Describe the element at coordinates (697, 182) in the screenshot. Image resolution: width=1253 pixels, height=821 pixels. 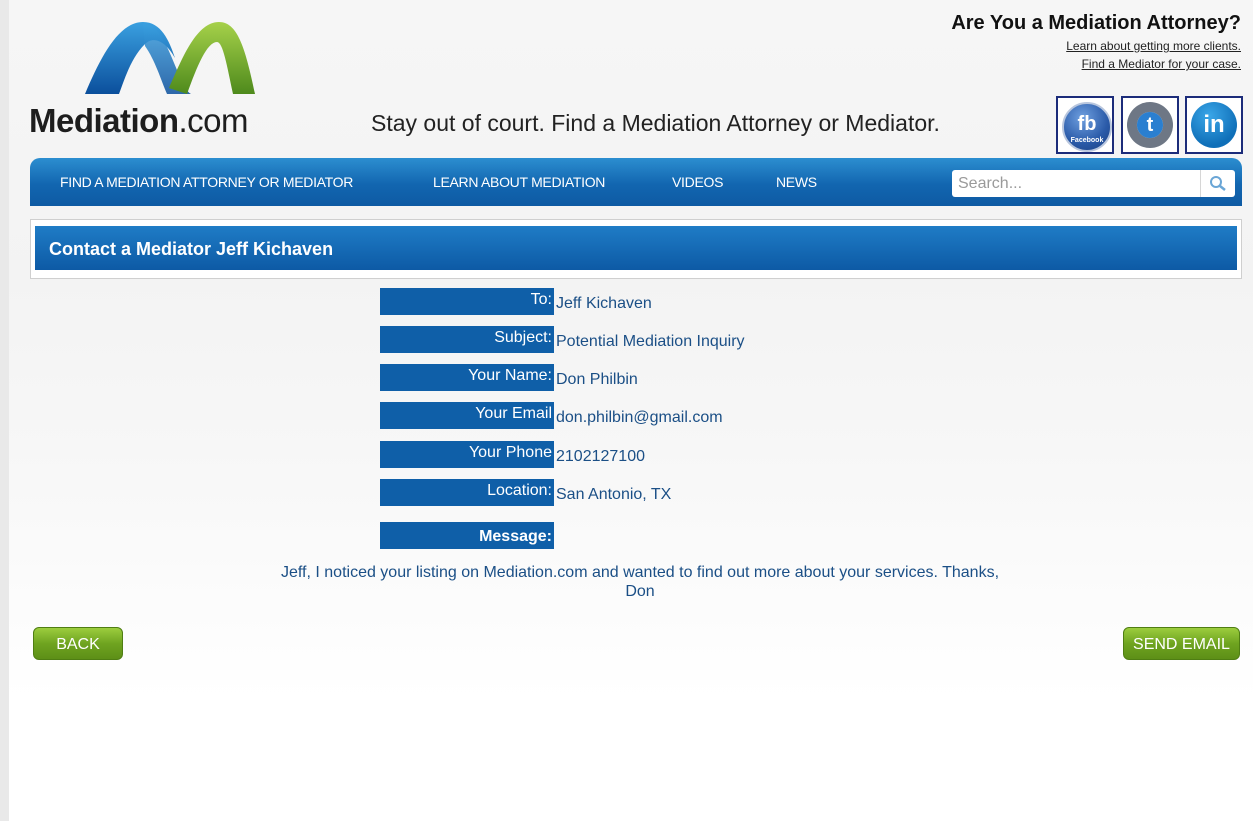
I see `nav-videos: VIDEOS` at that location.